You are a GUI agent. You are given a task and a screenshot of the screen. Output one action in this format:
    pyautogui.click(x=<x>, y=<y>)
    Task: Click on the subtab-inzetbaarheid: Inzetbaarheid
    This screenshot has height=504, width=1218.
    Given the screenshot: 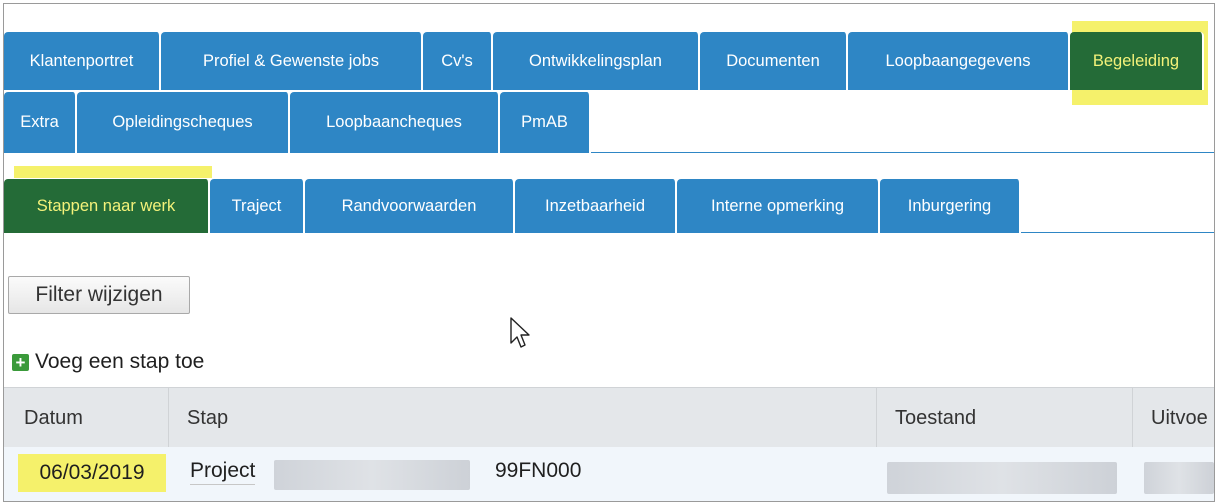 What is the action you would take?
    pyautogui.click(x=596, y=206)
    